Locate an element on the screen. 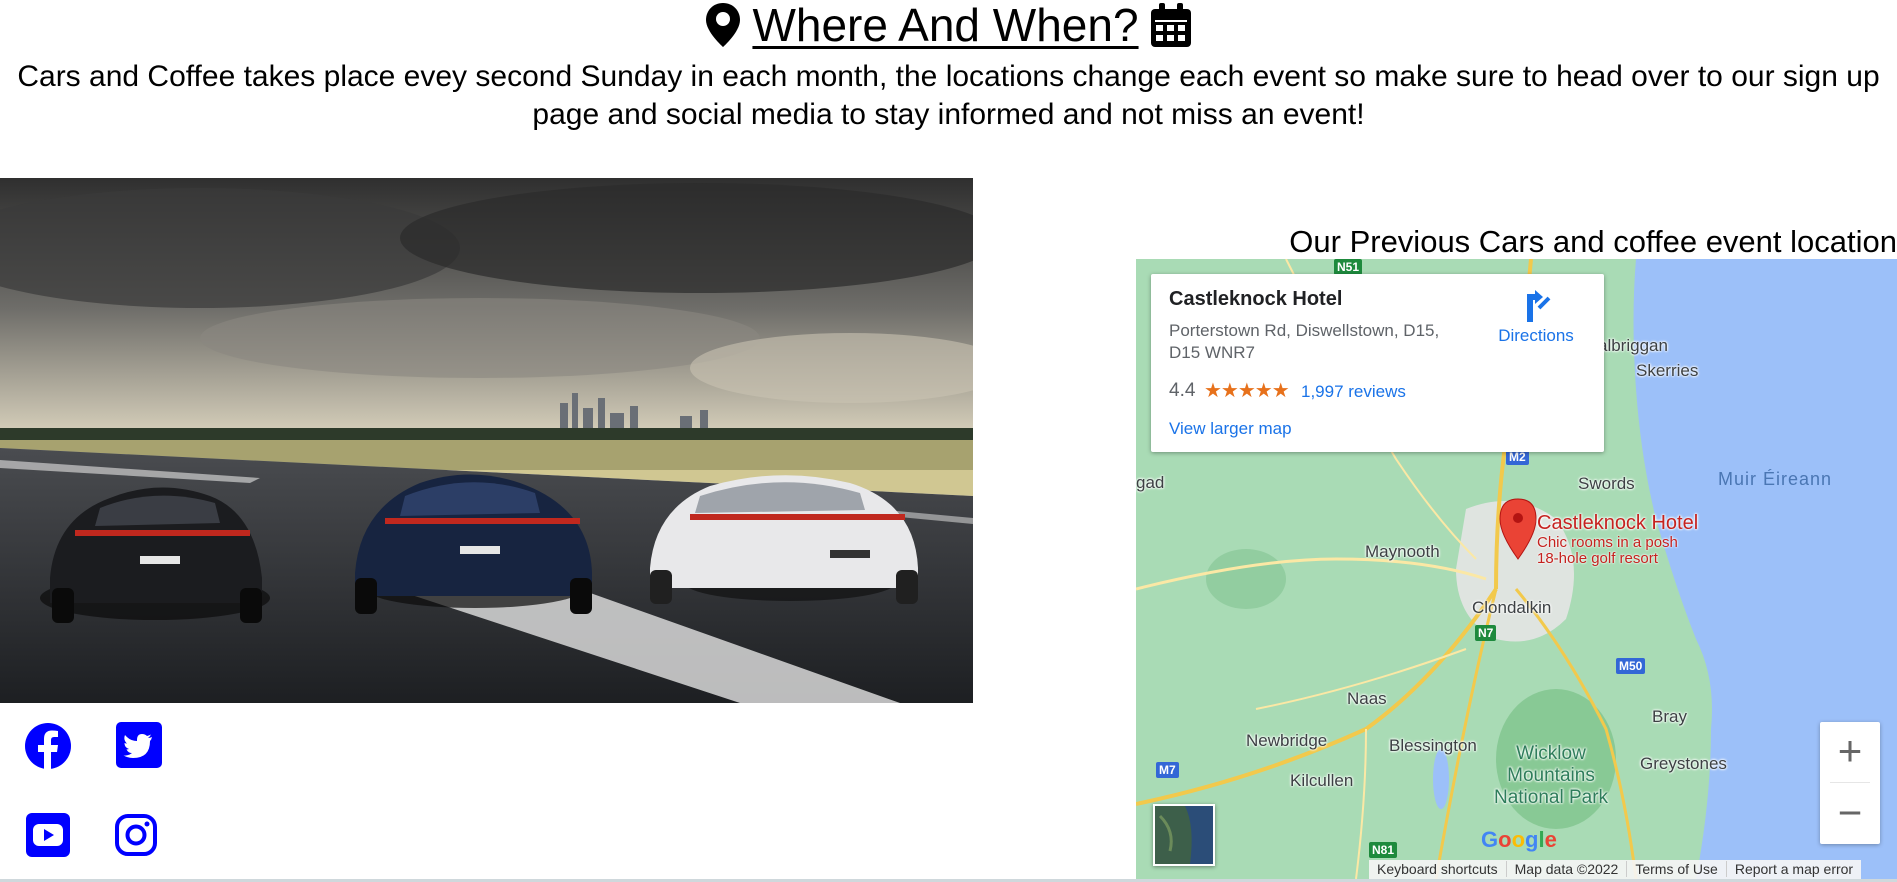 Image resolution: width=1897 pixels, height=882 pixels. place-clondalkin: Clondalkin is located at coordinates (1512, 607).